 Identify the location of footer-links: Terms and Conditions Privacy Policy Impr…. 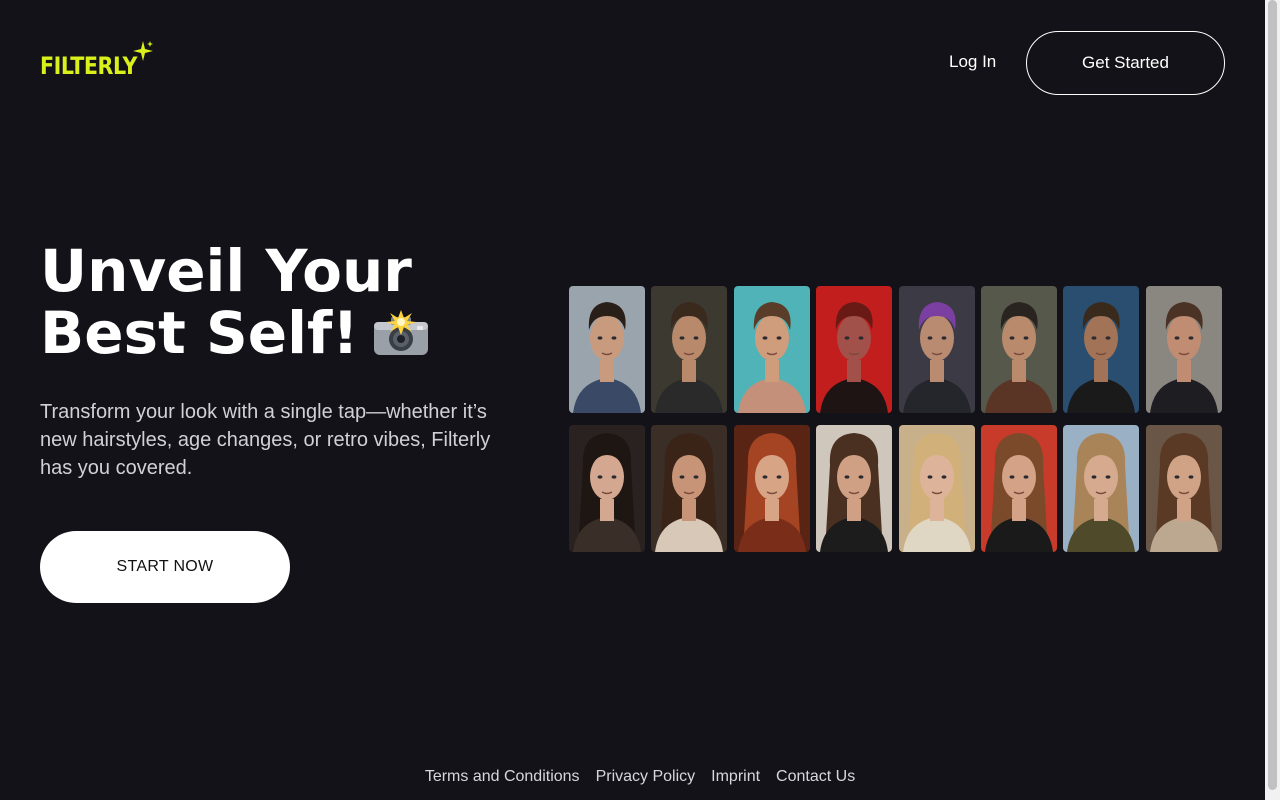
(640, 777).